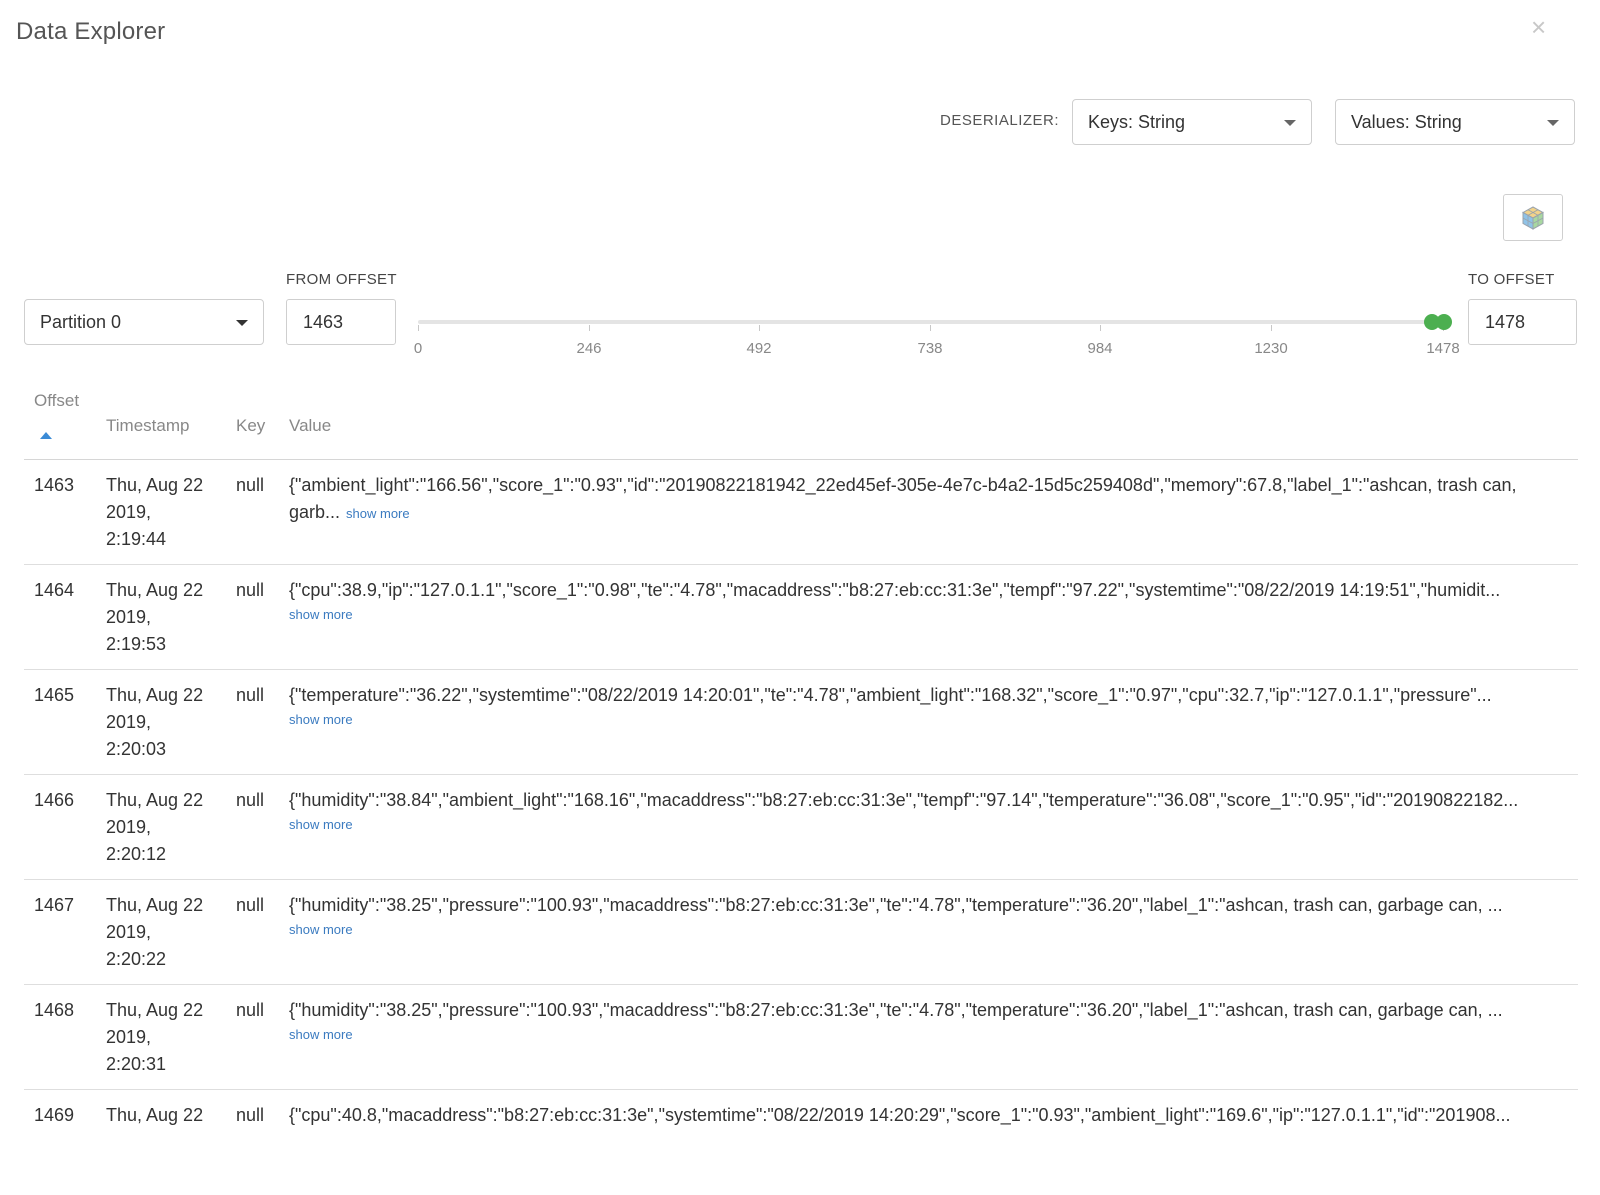  Describe the element at coordinates (54, 800) in the screenshot. I see `offset-cell: 1466` at that location.